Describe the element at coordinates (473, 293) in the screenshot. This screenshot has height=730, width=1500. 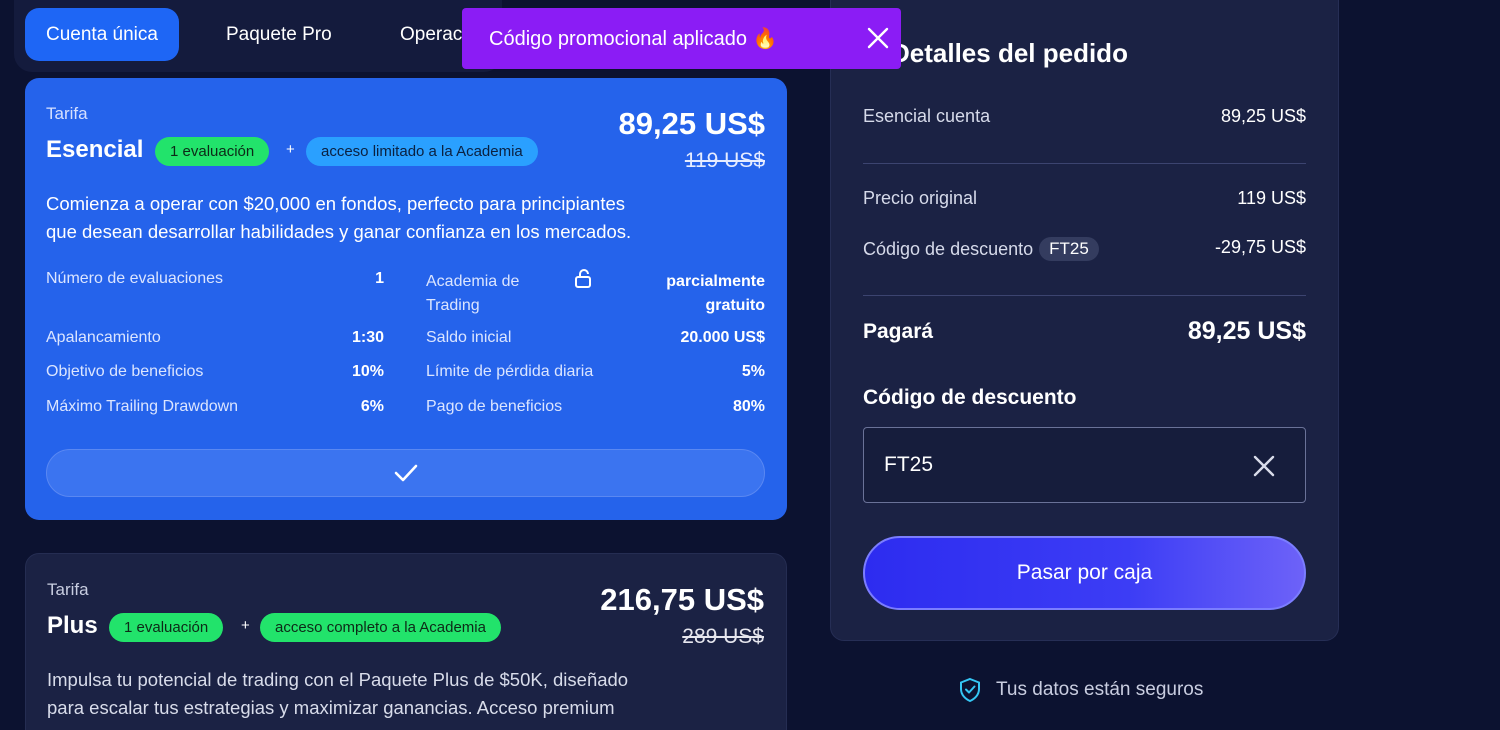
I see `spec-label: Academia de Trading` at that location.